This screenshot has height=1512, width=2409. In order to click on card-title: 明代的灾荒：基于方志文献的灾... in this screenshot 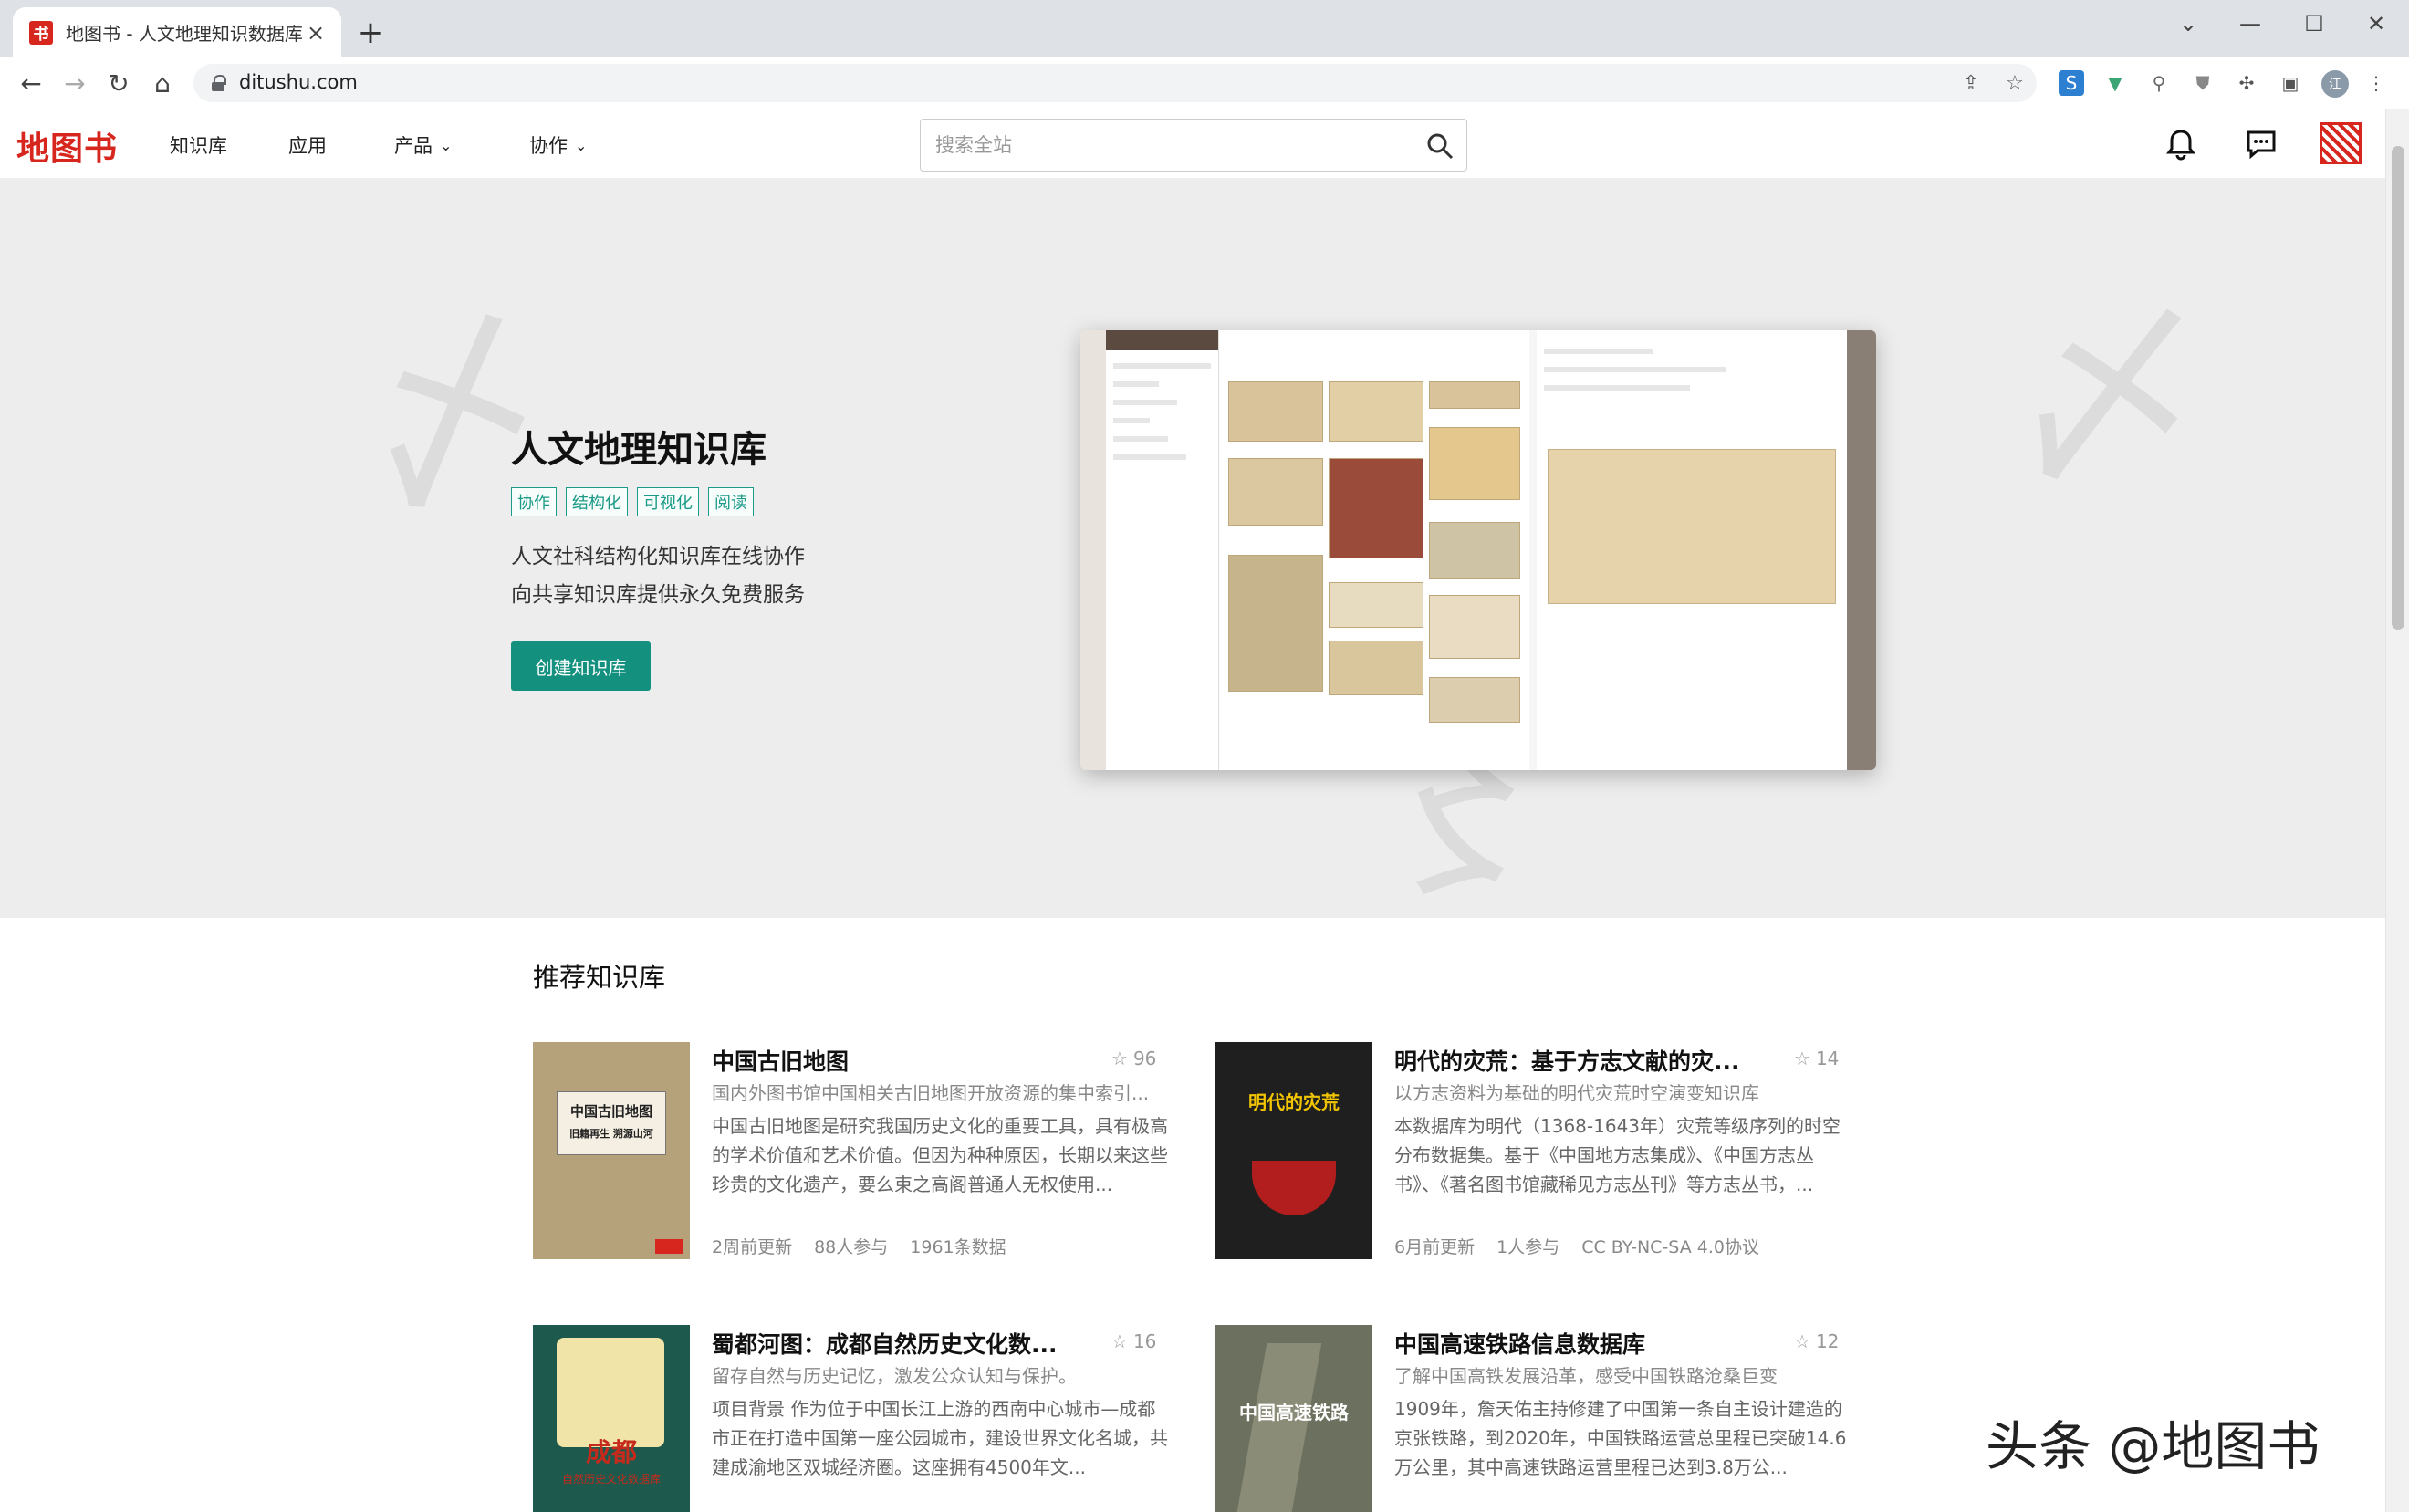, I will do `click(1586, 1060)`.